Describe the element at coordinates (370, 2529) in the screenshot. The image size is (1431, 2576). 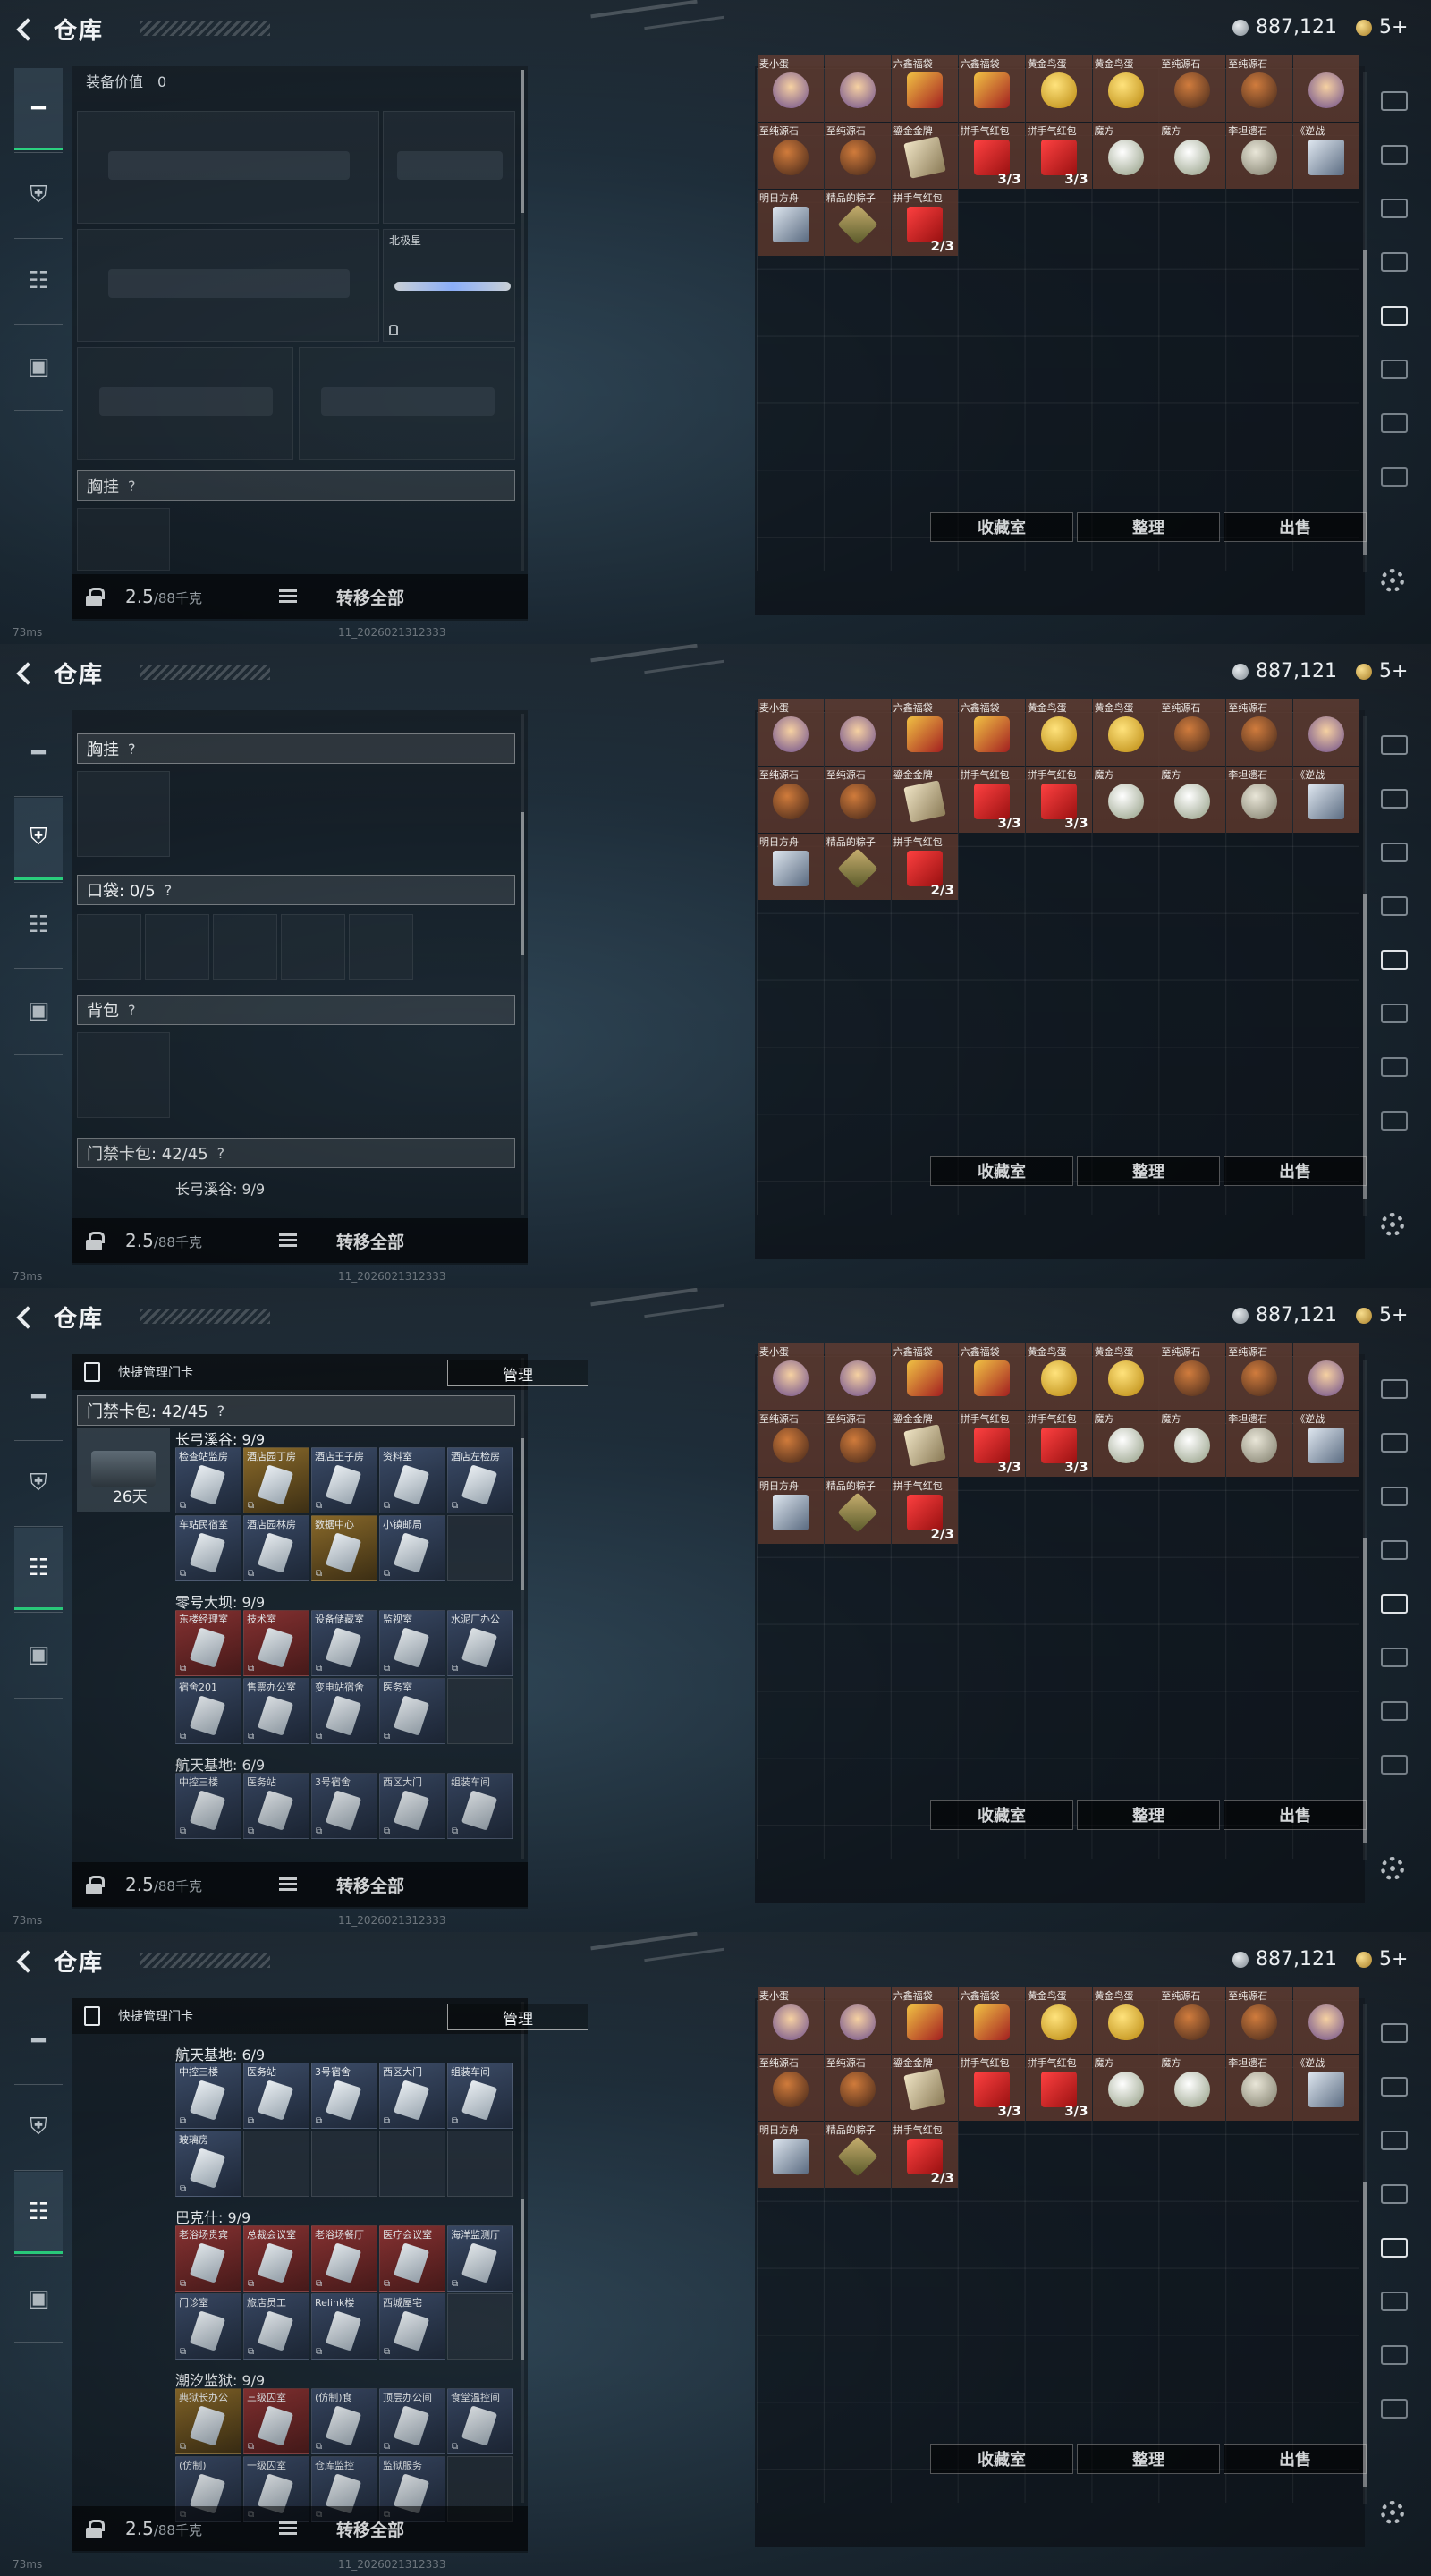
I see `transfer-all-button: 转移全部` at that location.